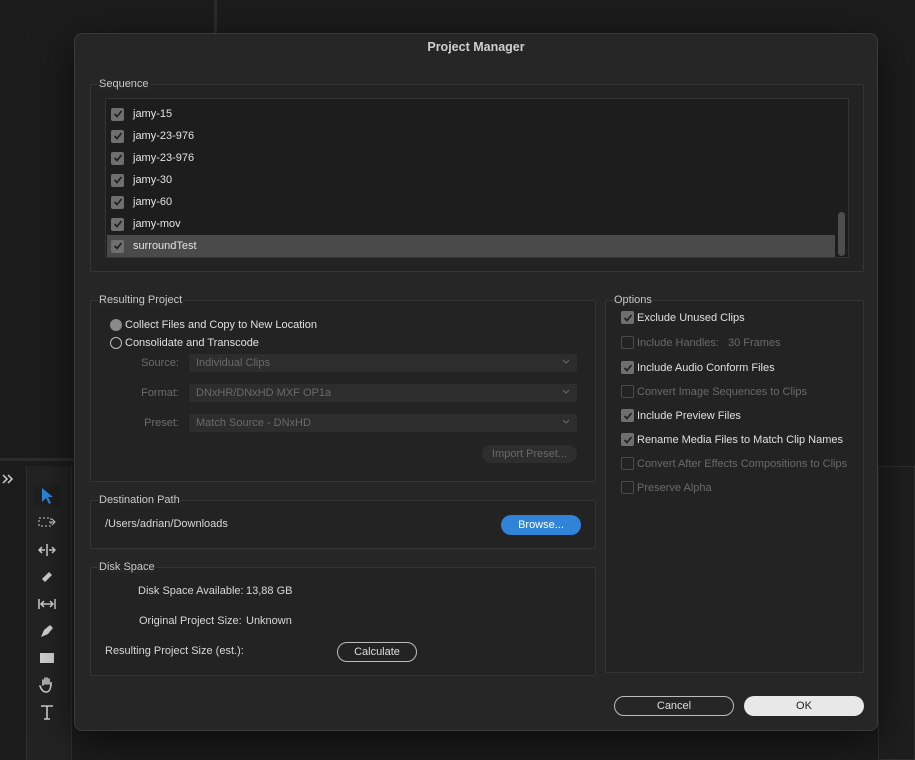 The width and height of the screenshot is (915, 760). What do you see at coordinates (165, 246) in the screenshot?
I see `sequence-name: surroundTest` at bounding box center [165, 246].